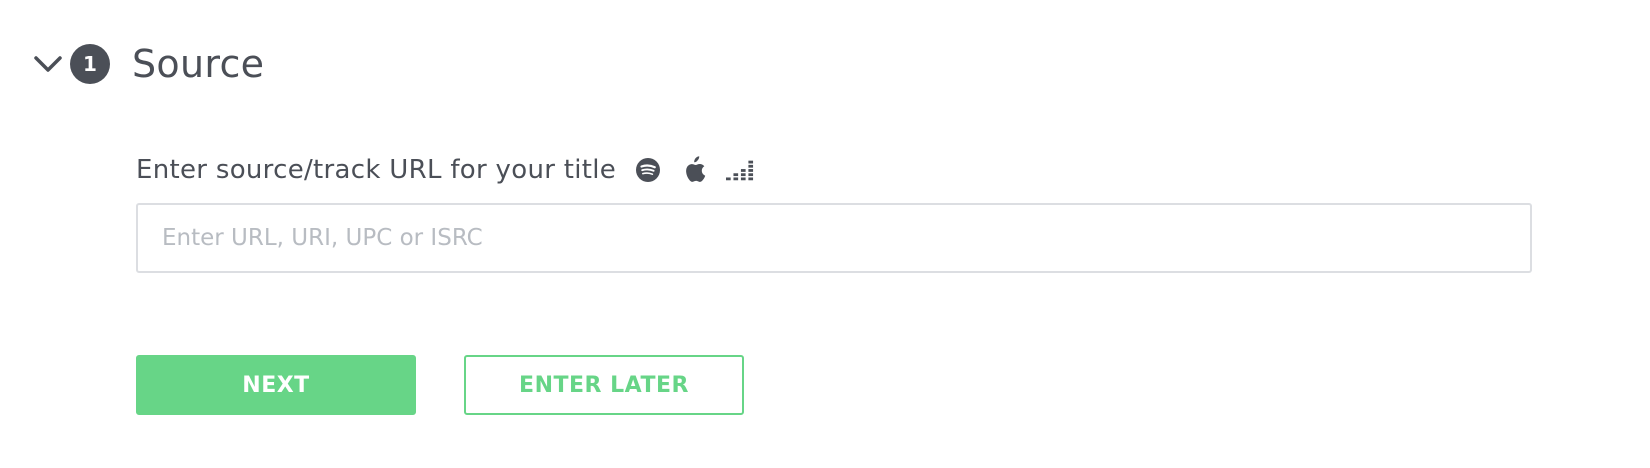  What do you see at coordinates (694, 170) in the screenshot?
I see `apple-music-icon` at bounding box center [694, 170].